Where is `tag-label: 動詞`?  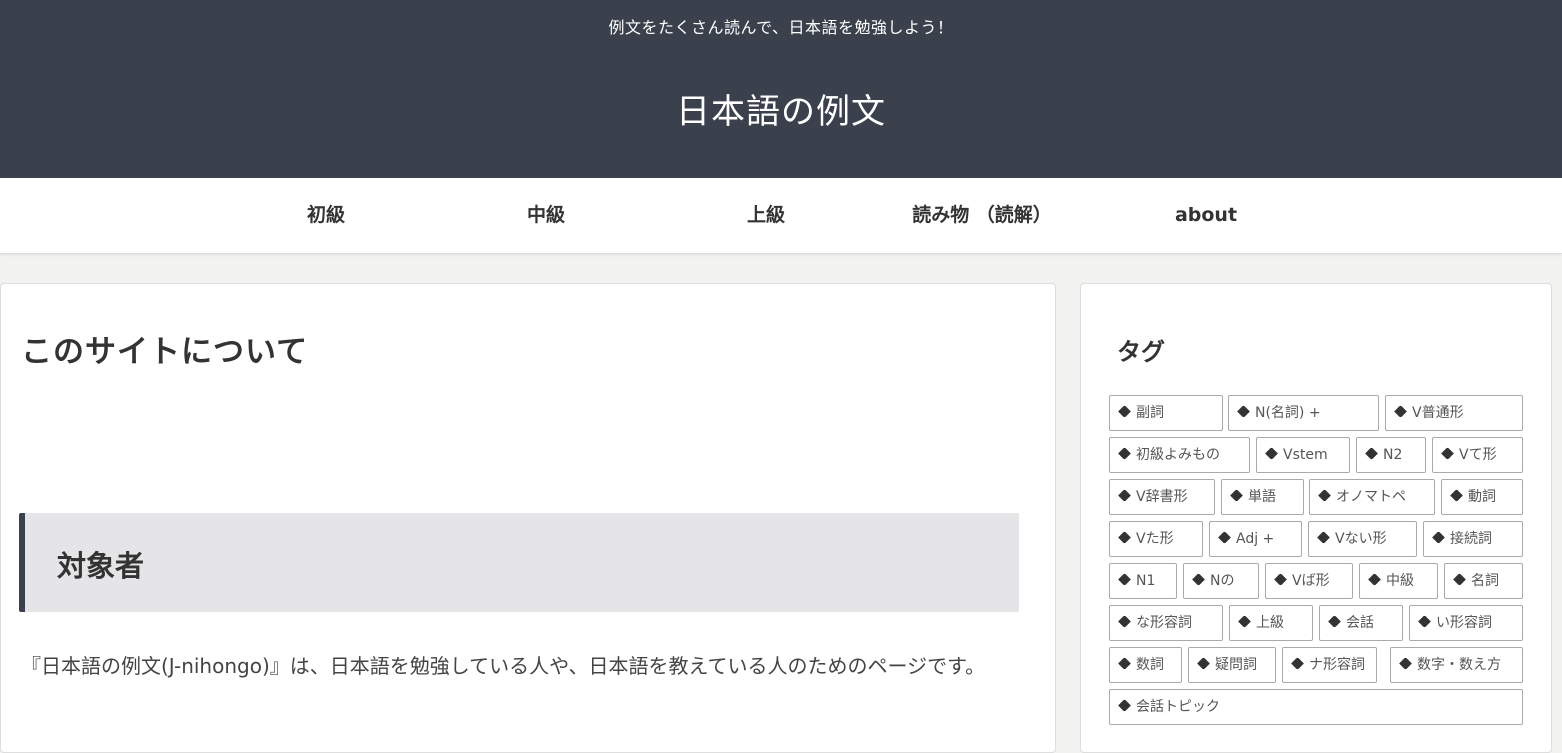
tag-label: 動詞 is located at coordinates (1482, 497).